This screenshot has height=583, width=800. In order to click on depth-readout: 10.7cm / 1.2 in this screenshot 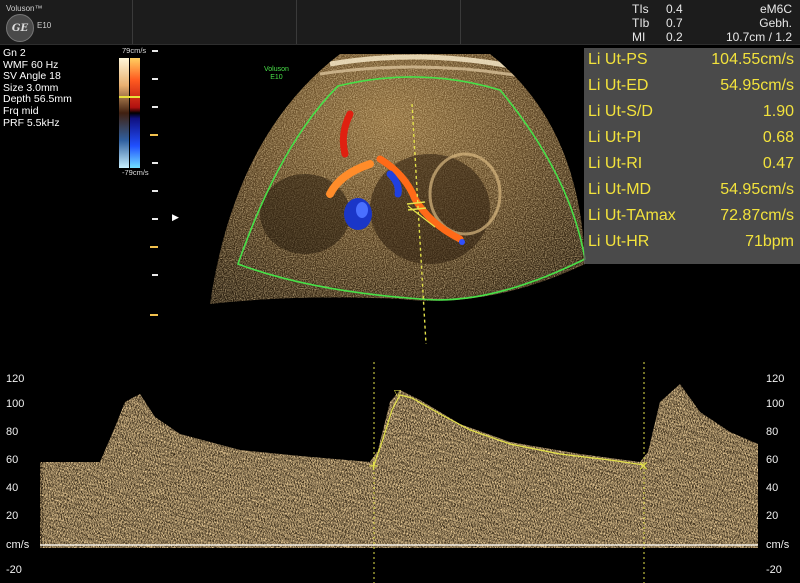, I will do `click(758, 37)`.